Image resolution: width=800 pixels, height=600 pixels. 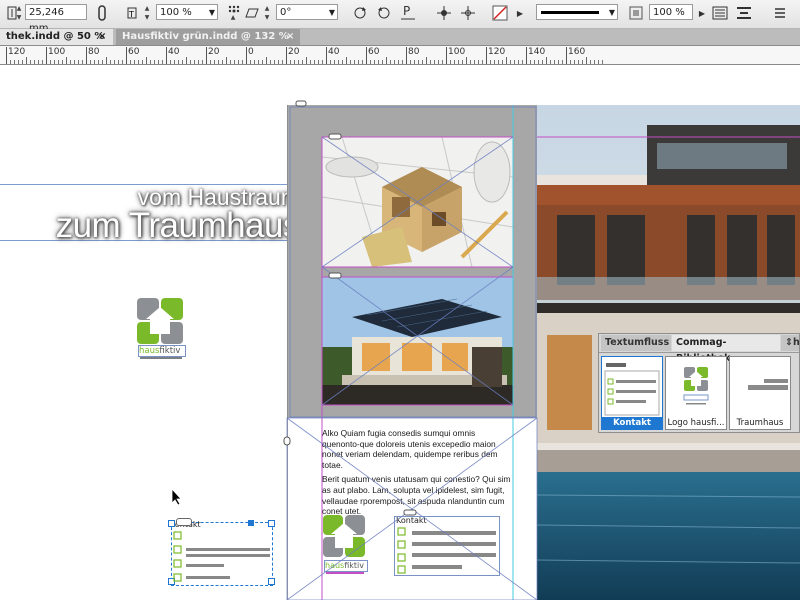 What do you see at coordinates (760, 423) in the screenshot?
I see `library-item-label: Traumhaus` at bounding box center [760, 423].